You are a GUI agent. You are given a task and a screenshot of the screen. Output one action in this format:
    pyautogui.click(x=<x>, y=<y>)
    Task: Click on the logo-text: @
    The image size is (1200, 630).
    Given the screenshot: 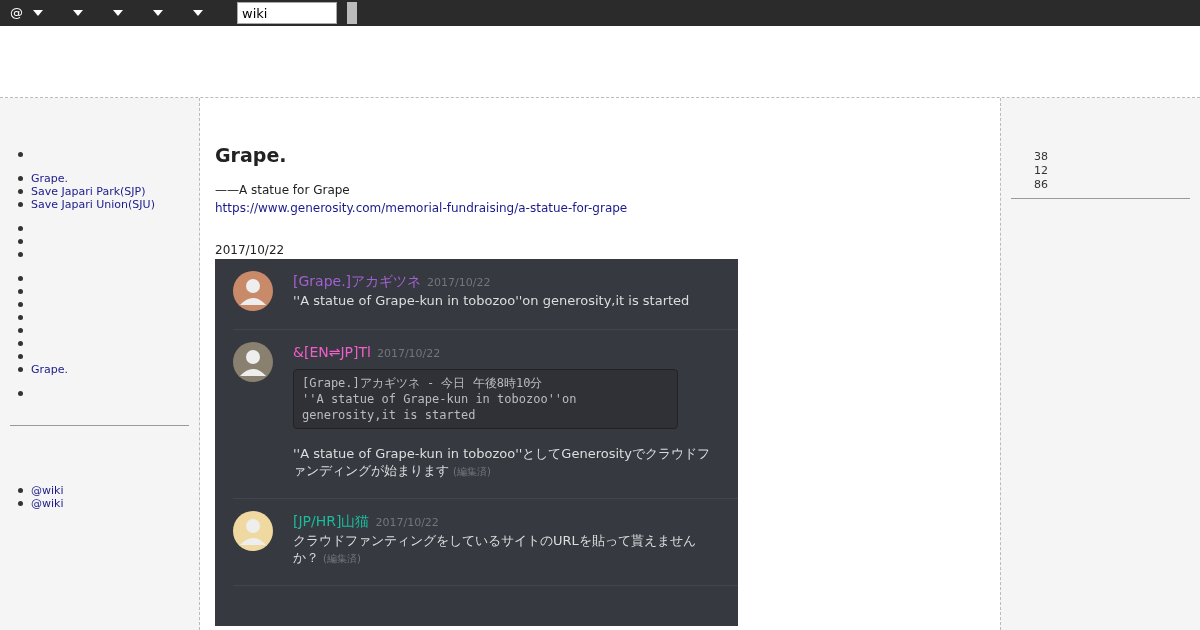 What is the action you would take?
    pyautogui.click(x=16, y=13)
    